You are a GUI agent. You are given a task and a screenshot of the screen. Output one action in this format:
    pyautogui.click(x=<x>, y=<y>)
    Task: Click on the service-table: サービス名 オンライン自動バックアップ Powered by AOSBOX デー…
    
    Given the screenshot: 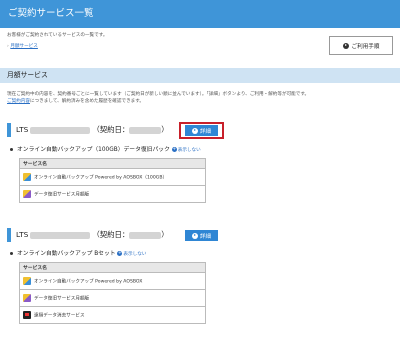 What is the action you would take?
    pyautogui.click(x=112, y=293)
    